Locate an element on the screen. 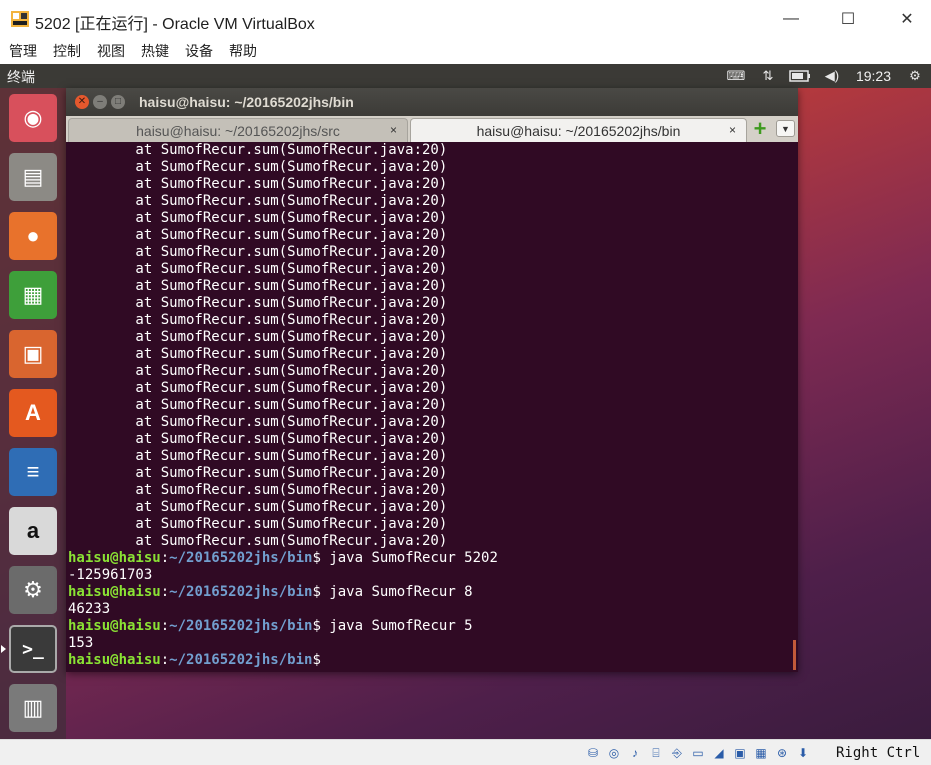 The image size is (931, 765). mouse-integration-icon: ⊛ is located at coordinates (782, 753).